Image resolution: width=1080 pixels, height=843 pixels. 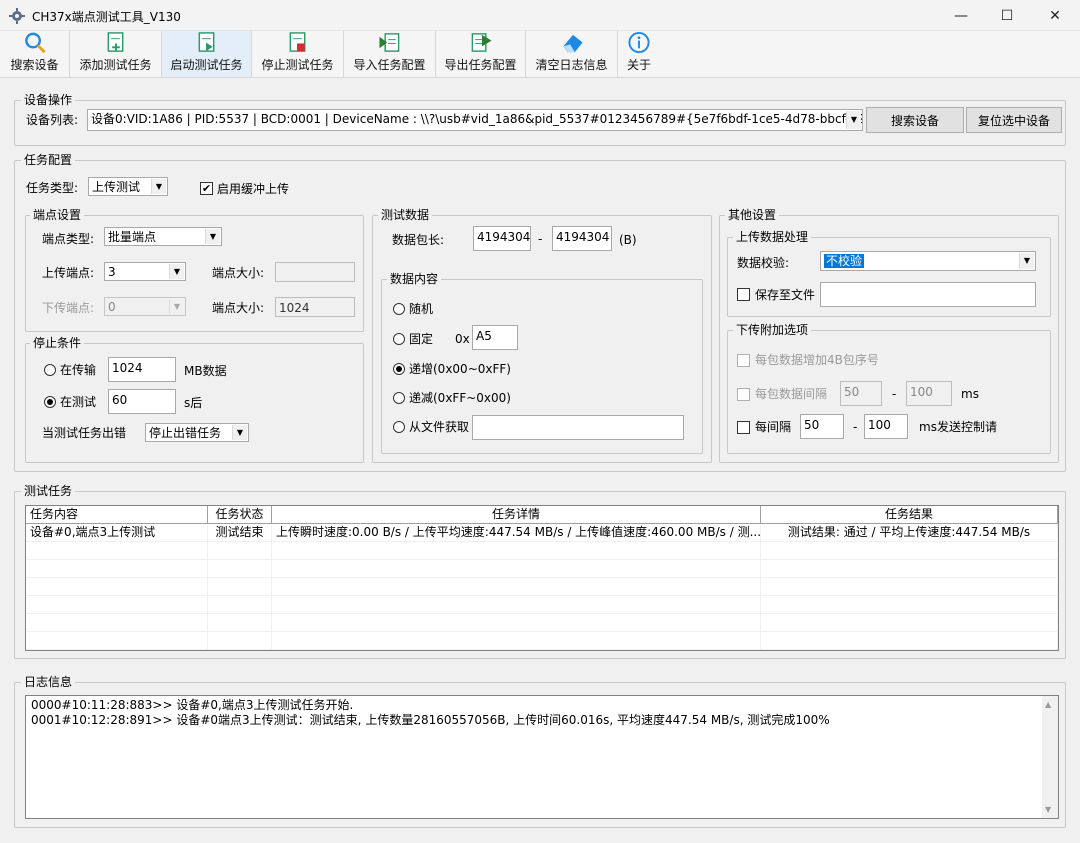 I want to click on checksum-value: 不校验, so click(x=844, y=261).